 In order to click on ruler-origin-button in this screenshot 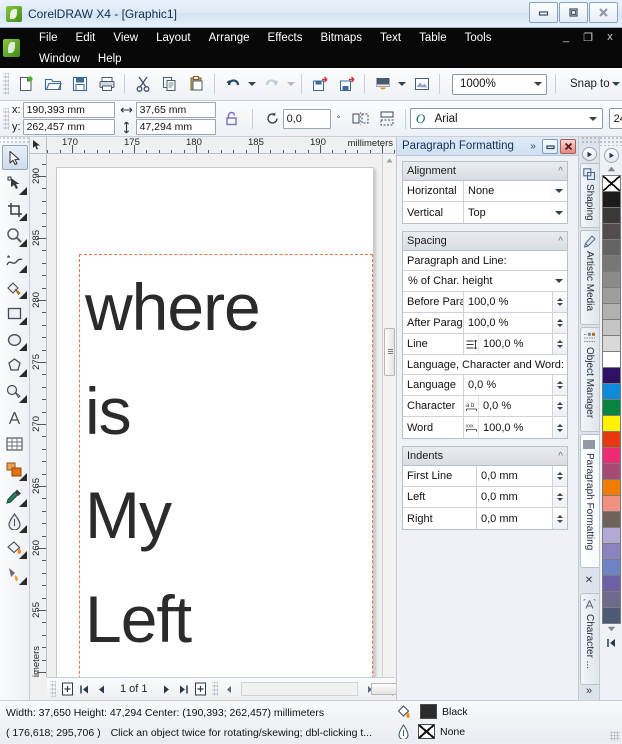, I will do `click(38, 145)`.